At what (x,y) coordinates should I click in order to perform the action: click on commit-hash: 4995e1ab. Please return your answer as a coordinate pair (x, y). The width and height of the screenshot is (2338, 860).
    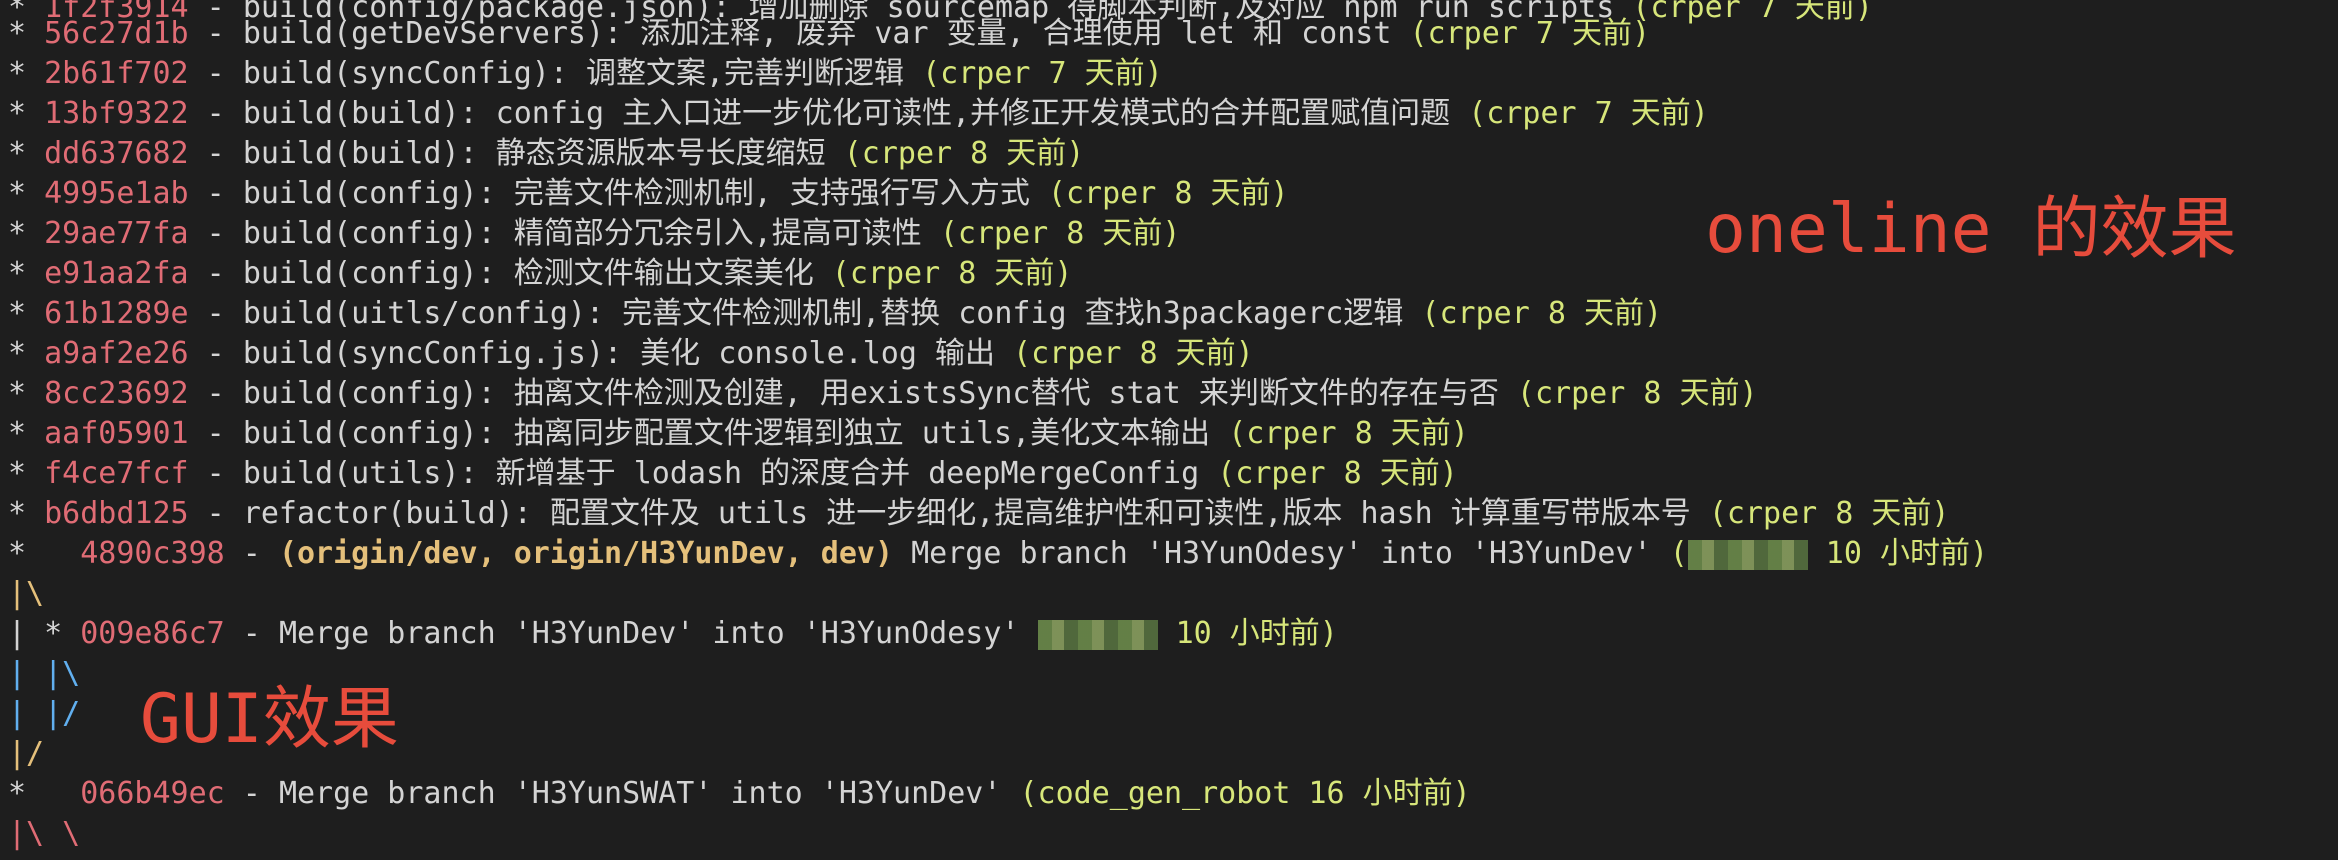
    Looking at the image, I should click on (116, 193).